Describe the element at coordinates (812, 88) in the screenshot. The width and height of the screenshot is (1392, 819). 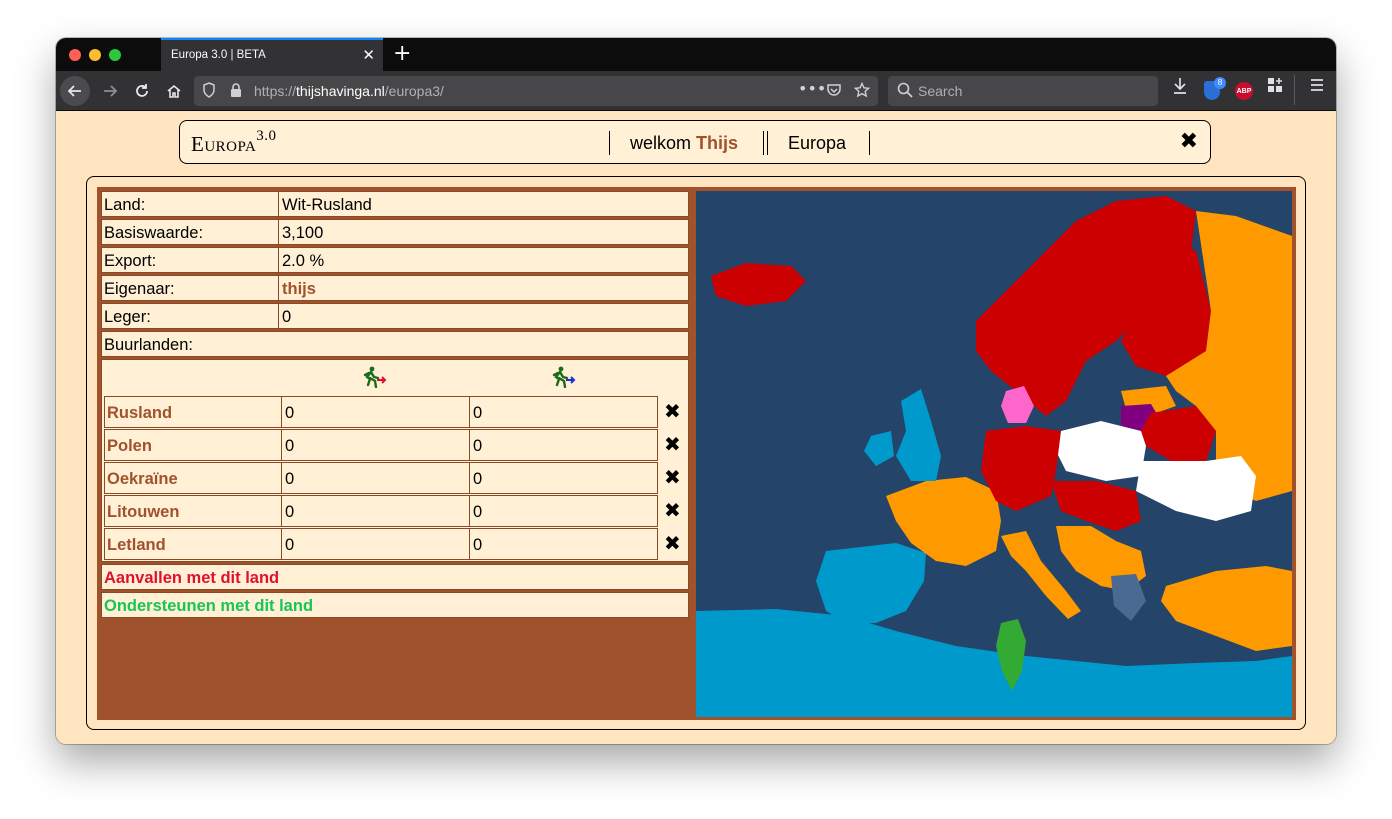
I see `more-actions-icon: •••` at that location.